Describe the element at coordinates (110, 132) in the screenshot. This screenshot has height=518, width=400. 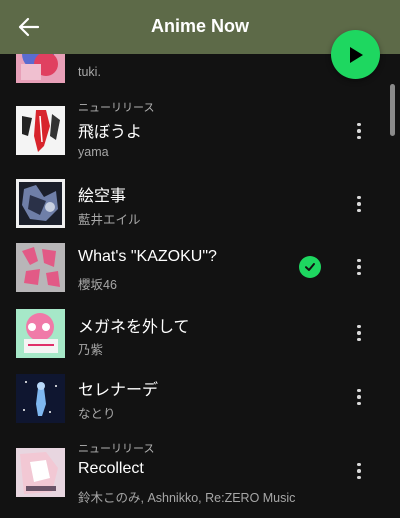
I see `track-title: 飛ぼうよ` at that location.